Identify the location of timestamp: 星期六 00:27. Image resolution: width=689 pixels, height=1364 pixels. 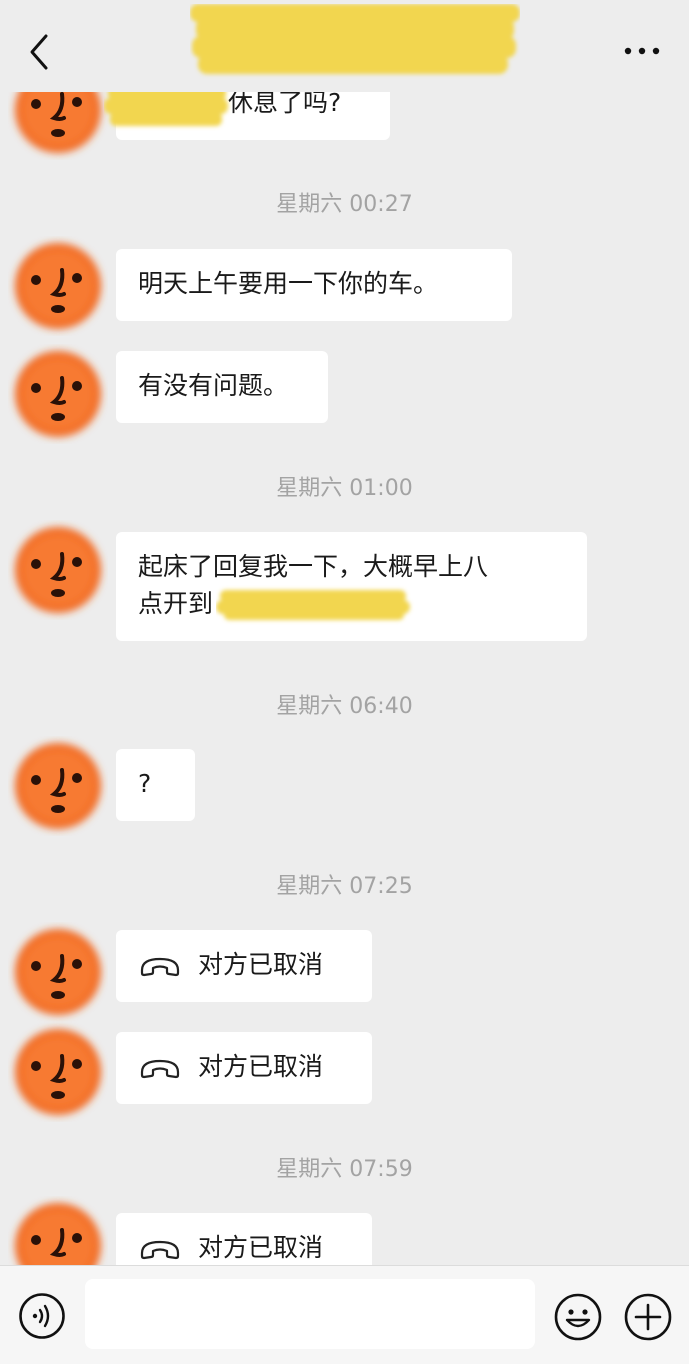
(344, 204).